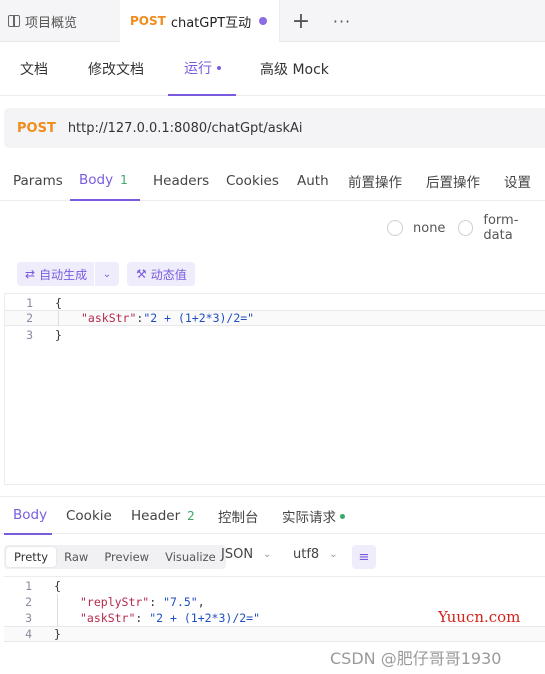  Describe the element at coordinates (263, 21) in the screenshot. I see `unsaved-dot-icon` at that location.